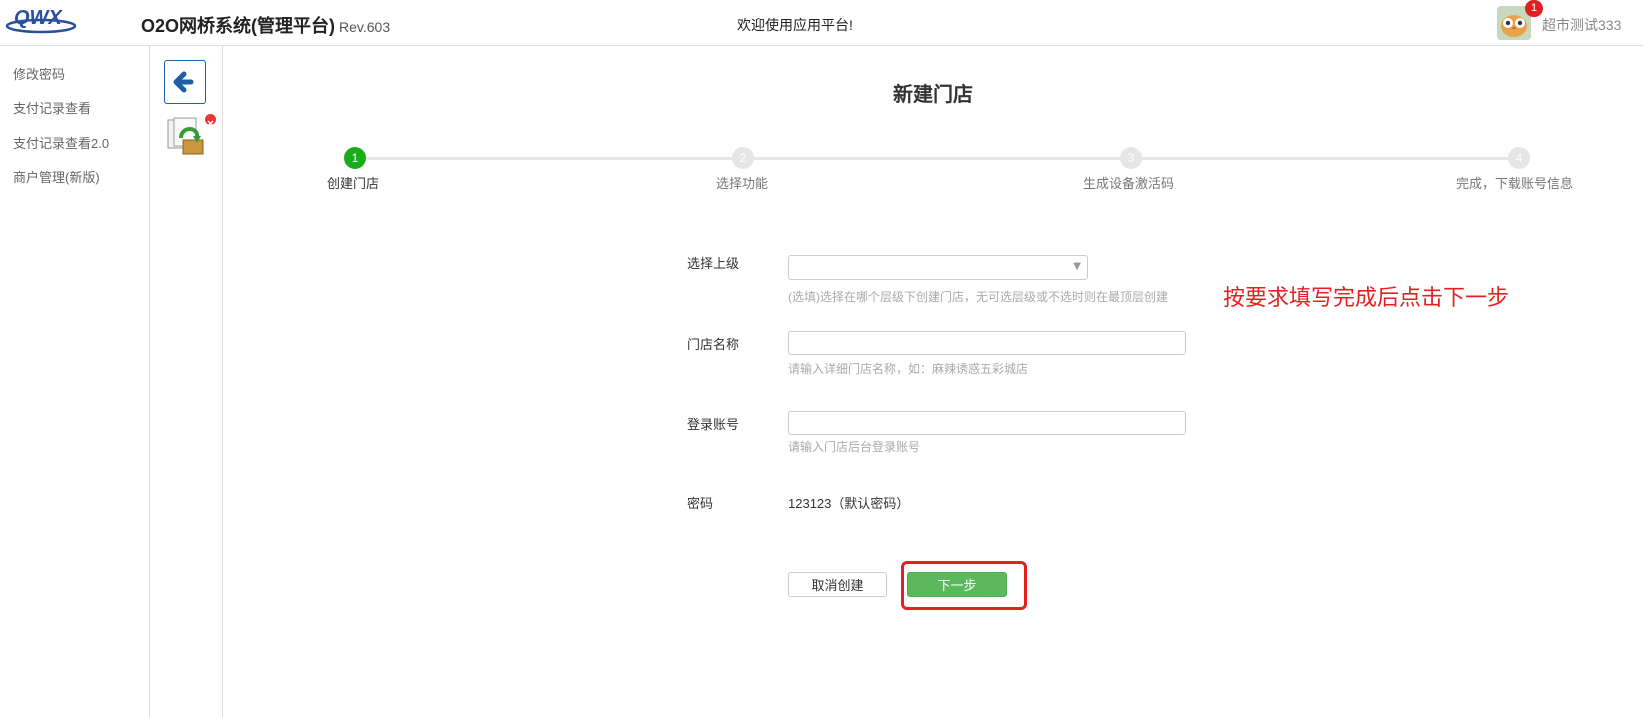  Describe the element at coordinates (1129, 183) in the screenshot. I see `step-3-label: 生成设备激活码` at that location.